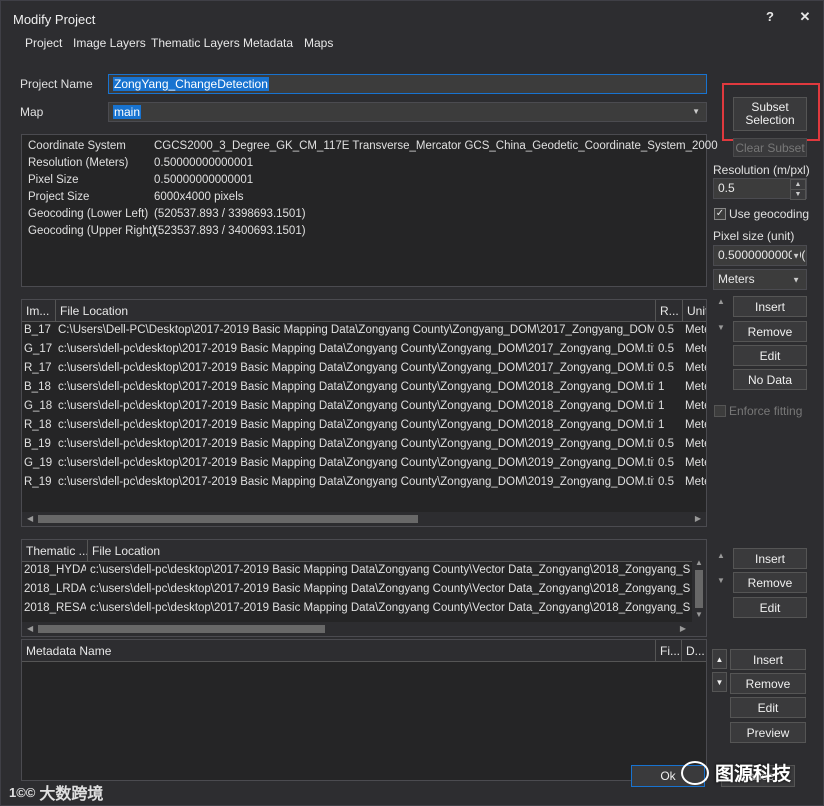  Describe the element at coordinates (38, 482) in the screenshot. I see `table-cell: R_19` at that location.